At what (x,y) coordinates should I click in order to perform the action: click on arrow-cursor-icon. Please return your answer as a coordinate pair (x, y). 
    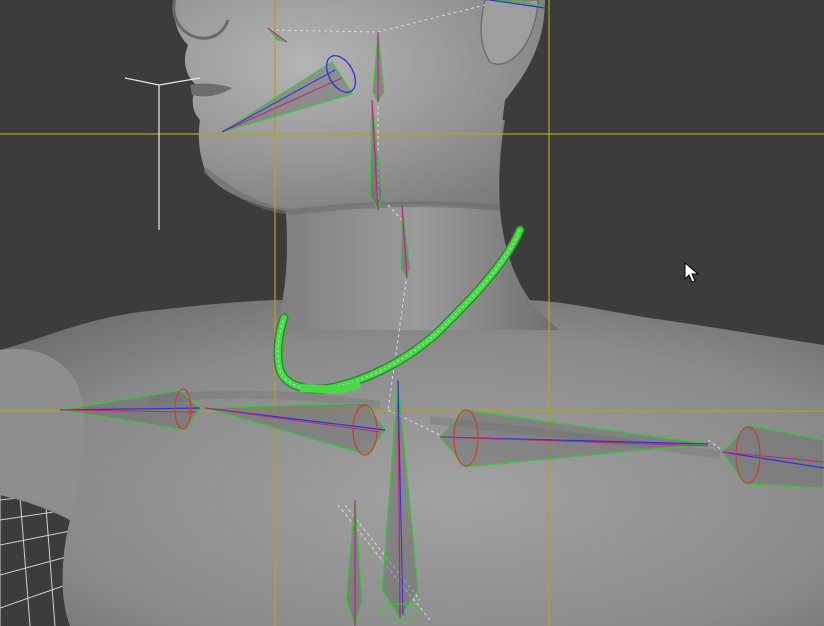
    Looking at the image, I should click on (692, 272).